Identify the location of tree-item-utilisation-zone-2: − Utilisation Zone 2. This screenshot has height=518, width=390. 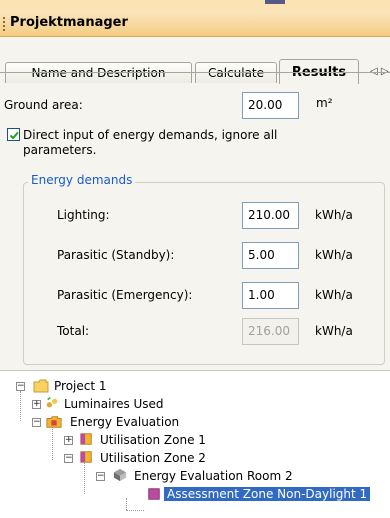
(164, 459).